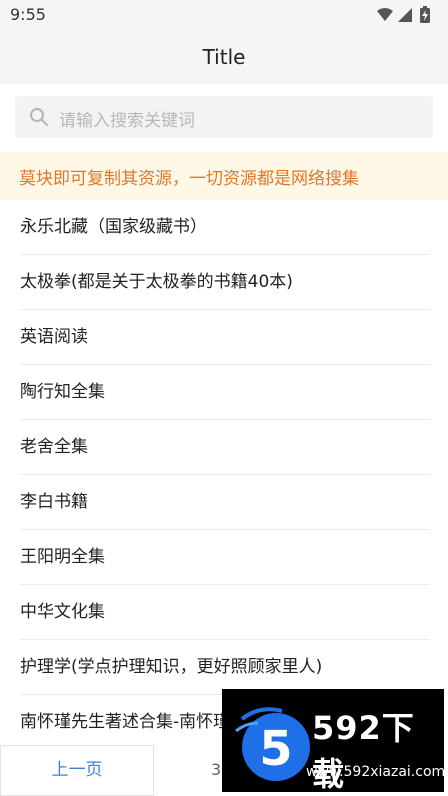  I want to click on notice-banner: 莫块即可复制其资源，一切资源都是网络搜集, so click(224, 176).